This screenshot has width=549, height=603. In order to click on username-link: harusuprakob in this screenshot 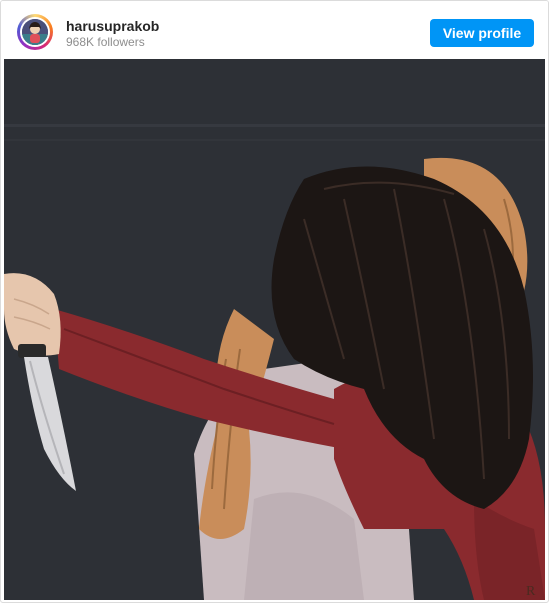, I will do `click(112, 26)`.